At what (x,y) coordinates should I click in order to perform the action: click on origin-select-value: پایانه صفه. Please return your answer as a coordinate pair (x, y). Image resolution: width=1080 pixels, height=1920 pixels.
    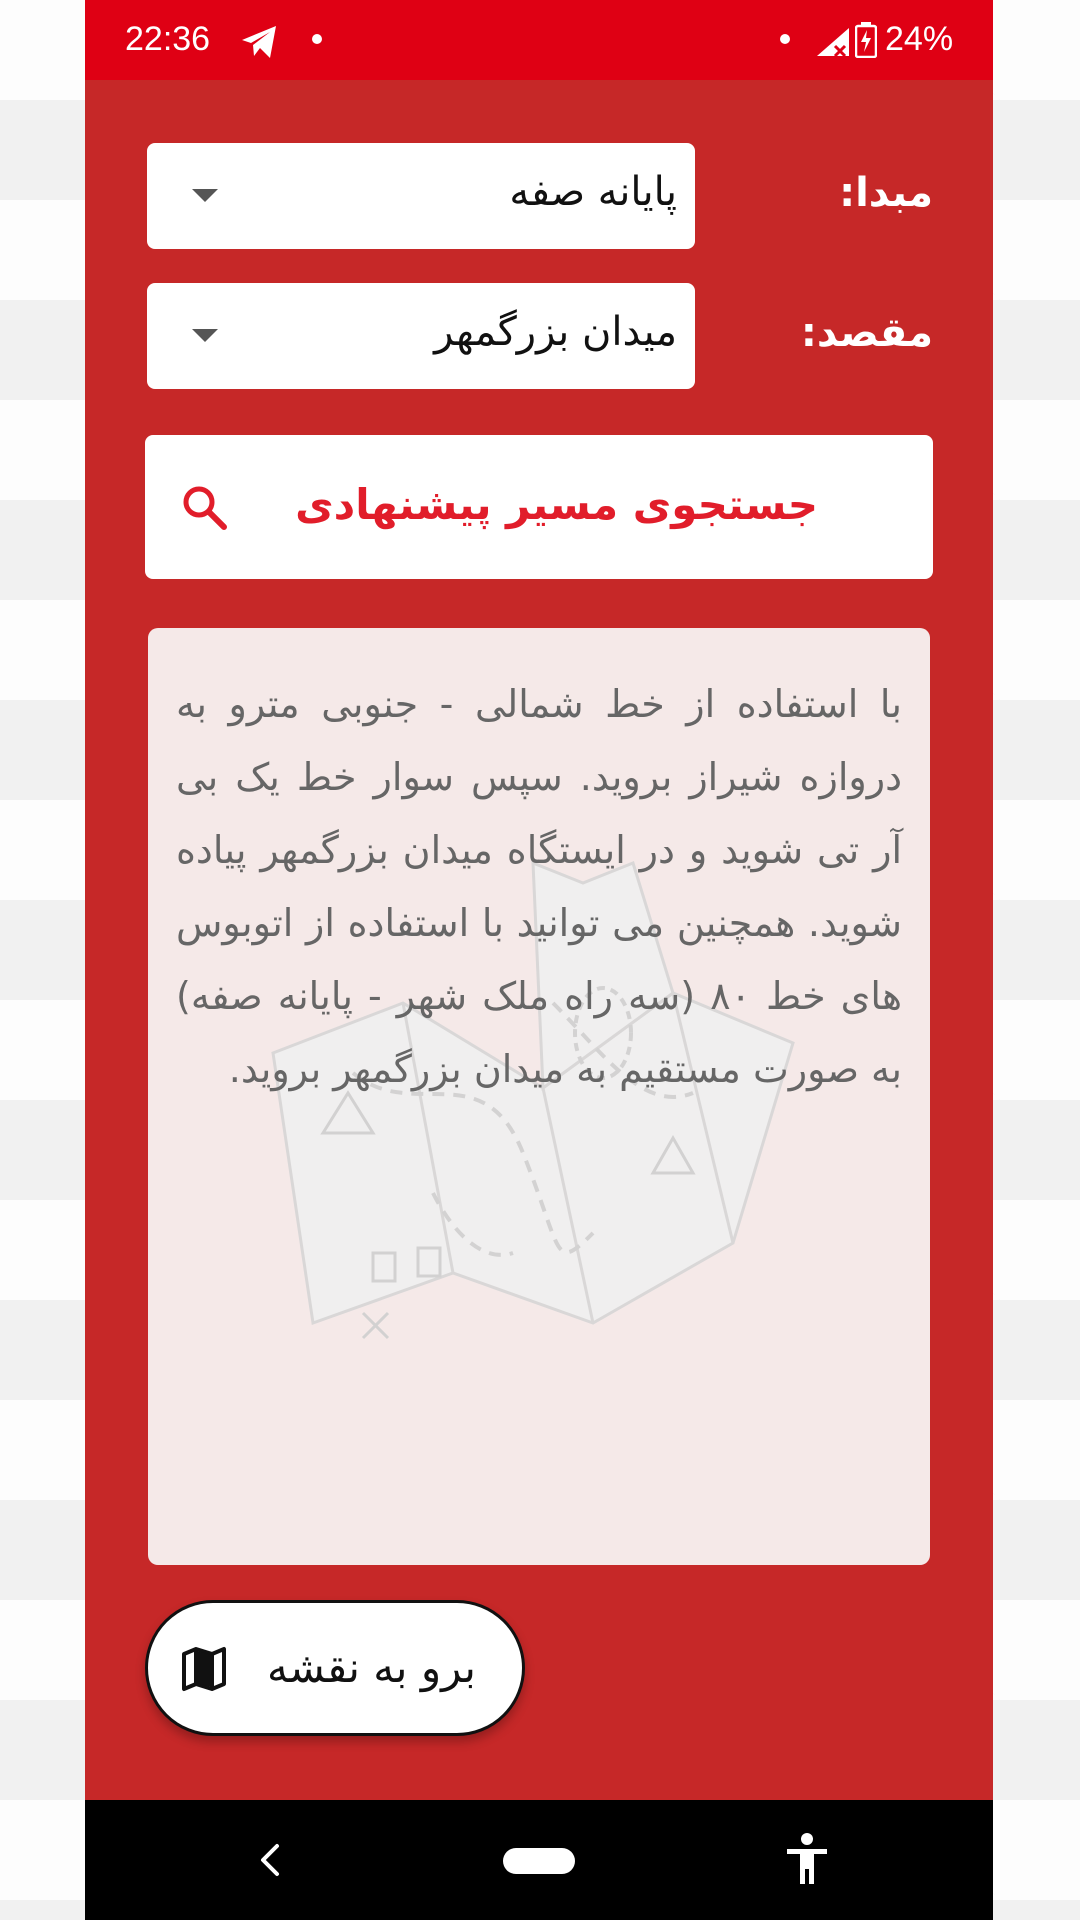
    Looking at the image, I should click on (593, 192).